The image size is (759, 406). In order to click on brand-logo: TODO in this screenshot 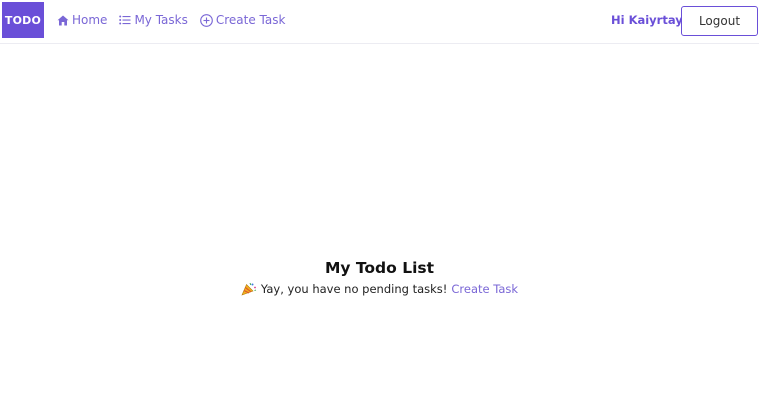, I will do `click(23, 20)`.